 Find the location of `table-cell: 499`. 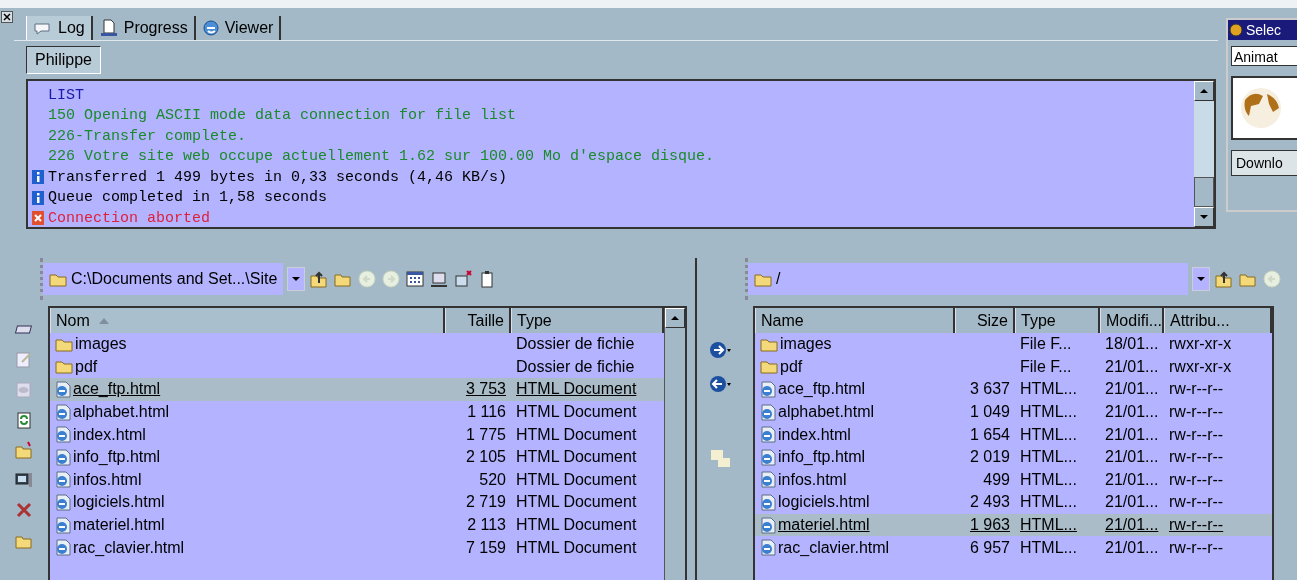

table-cell: 499 is located at coordinates (996, 479).